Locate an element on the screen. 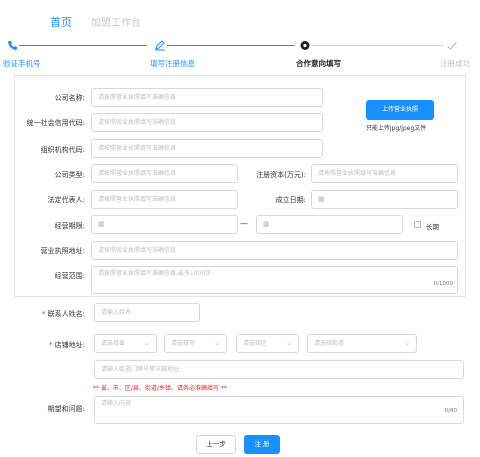  upload-license-button: 上传营业执照 is located at coordinates (400, 110).